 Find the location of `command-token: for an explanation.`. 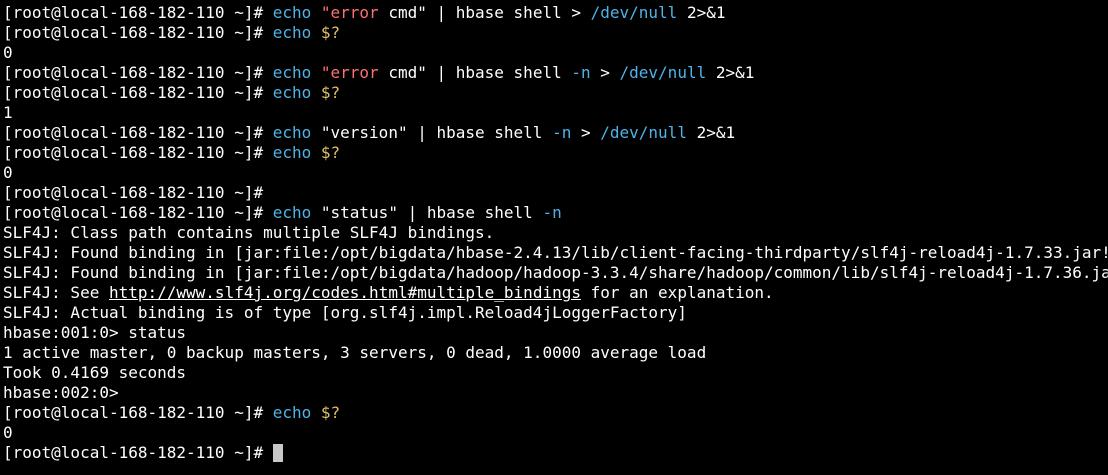

command-token: for an explanation. is located at coordinates (677, 292).